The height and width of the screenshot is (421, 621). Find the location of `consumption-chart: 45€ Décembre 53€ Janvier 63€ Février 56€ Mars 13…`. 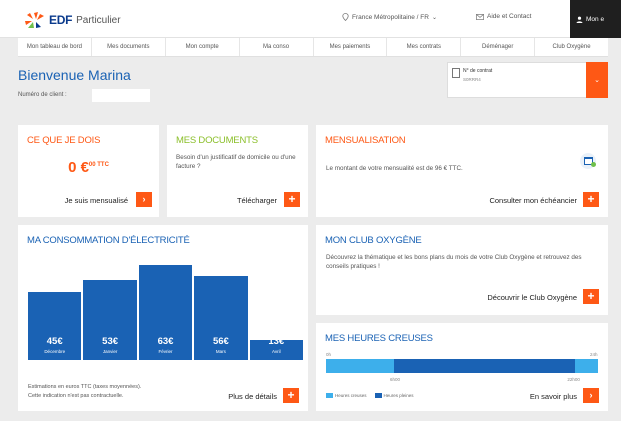

consumption-chart: 45€ Décembre 53€ Janvier 63€ Février 56€ Mars 13… is located at coordinates (165, 307).